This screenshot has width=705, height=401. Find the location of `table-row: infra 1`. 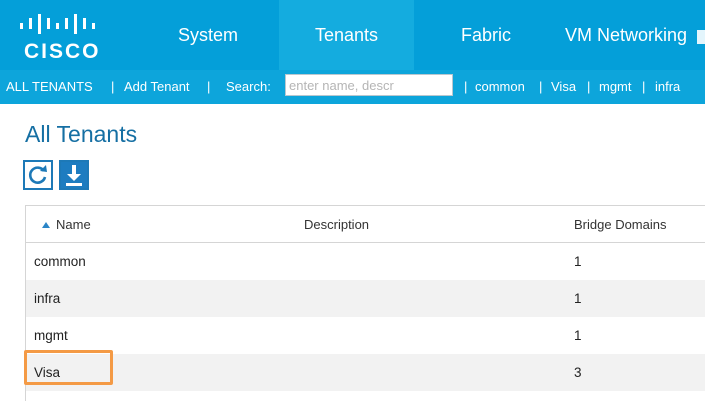

table-row: infra 1 is located at coordinates (365, 298).